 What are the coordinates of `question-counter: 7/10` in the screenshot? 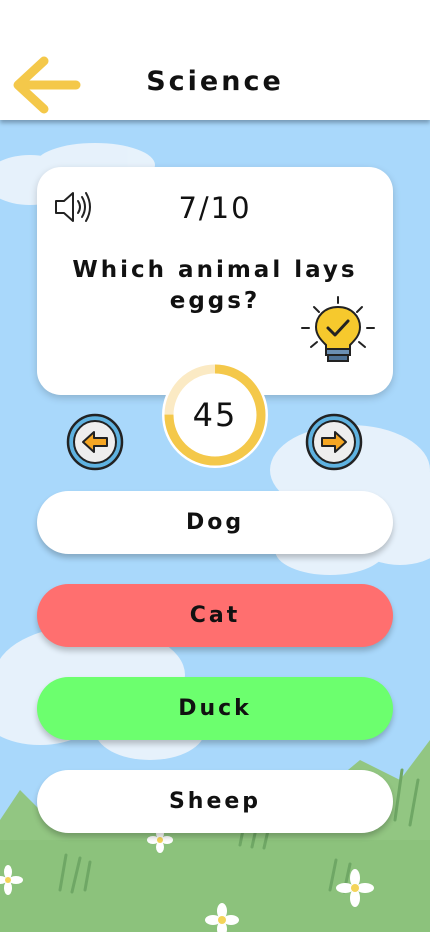 It's located at (215, 208).